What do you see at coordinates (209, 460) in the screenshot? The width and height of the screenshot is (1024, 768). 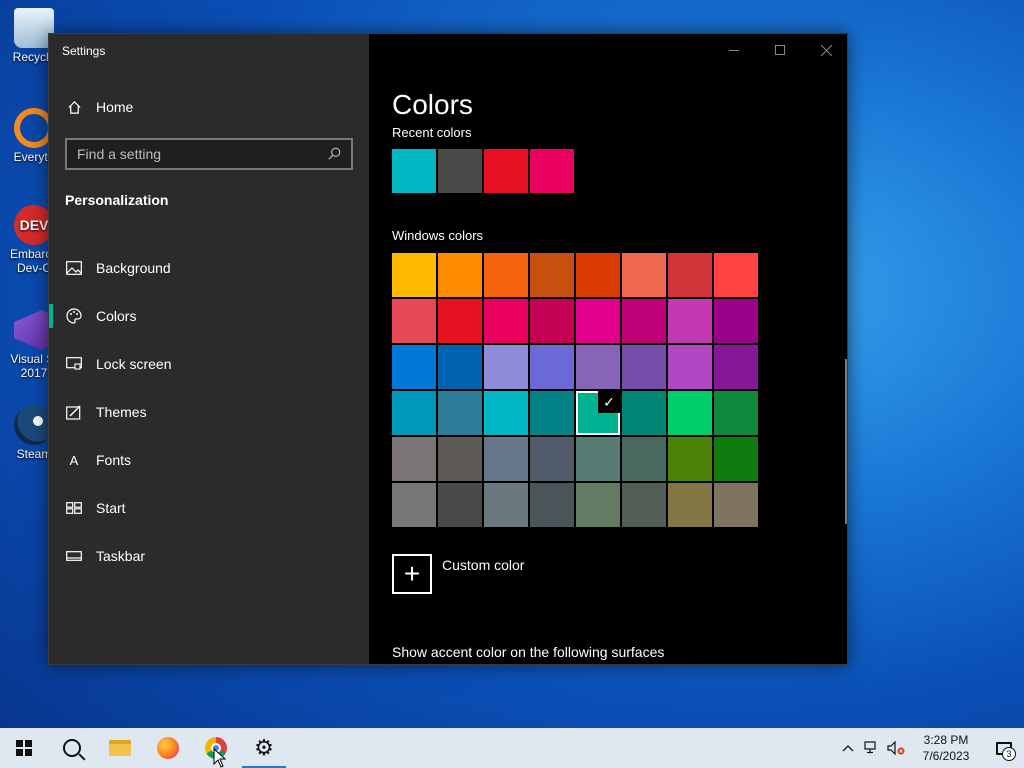 I see `sidebar-item-fonts: A Fonts` at bounding box center [209, 460].